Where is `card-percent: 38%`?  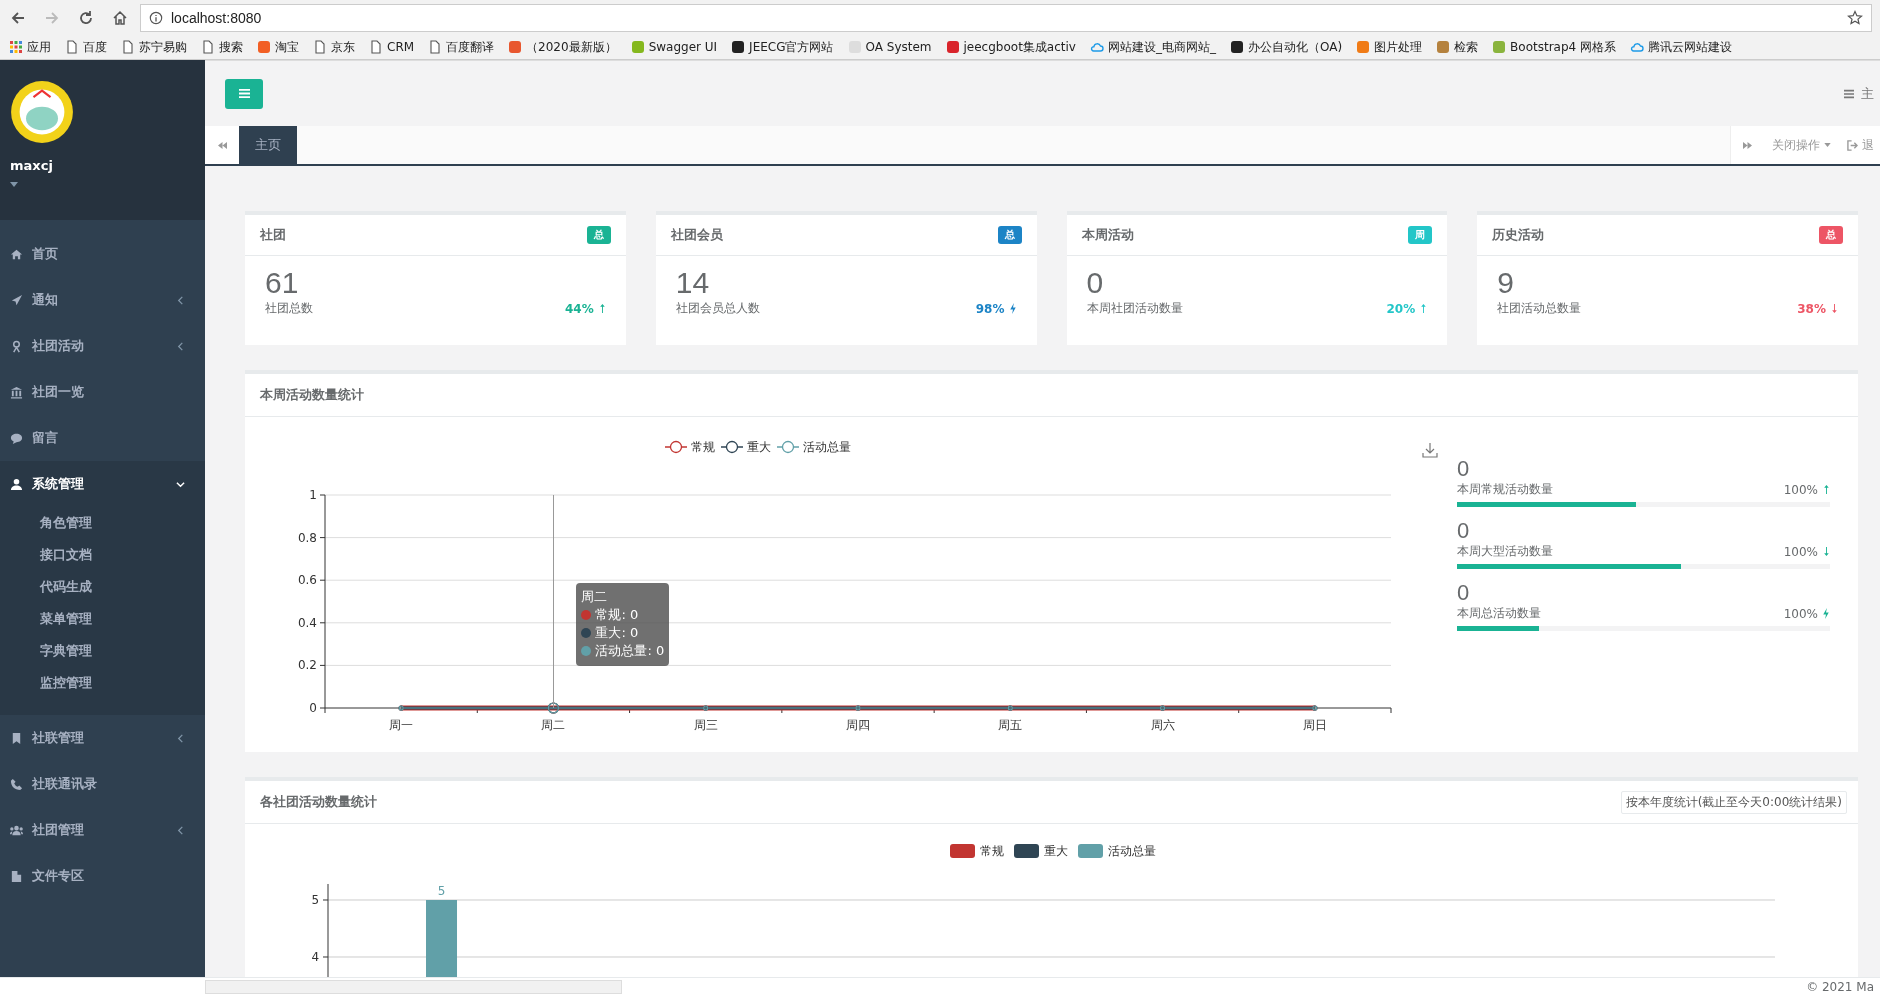 card-percent: 38% is located at coordinates (1811, 308).